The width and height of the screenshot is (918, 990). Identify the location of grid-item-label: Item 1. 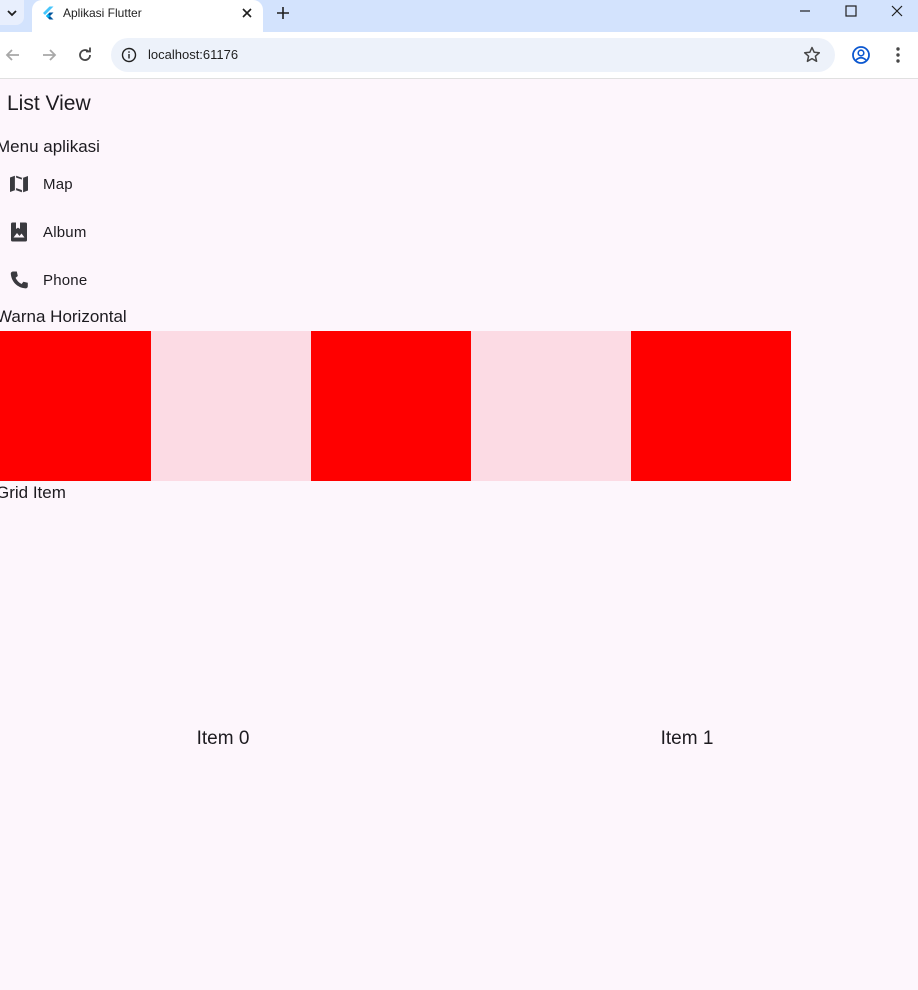
(687, 738).